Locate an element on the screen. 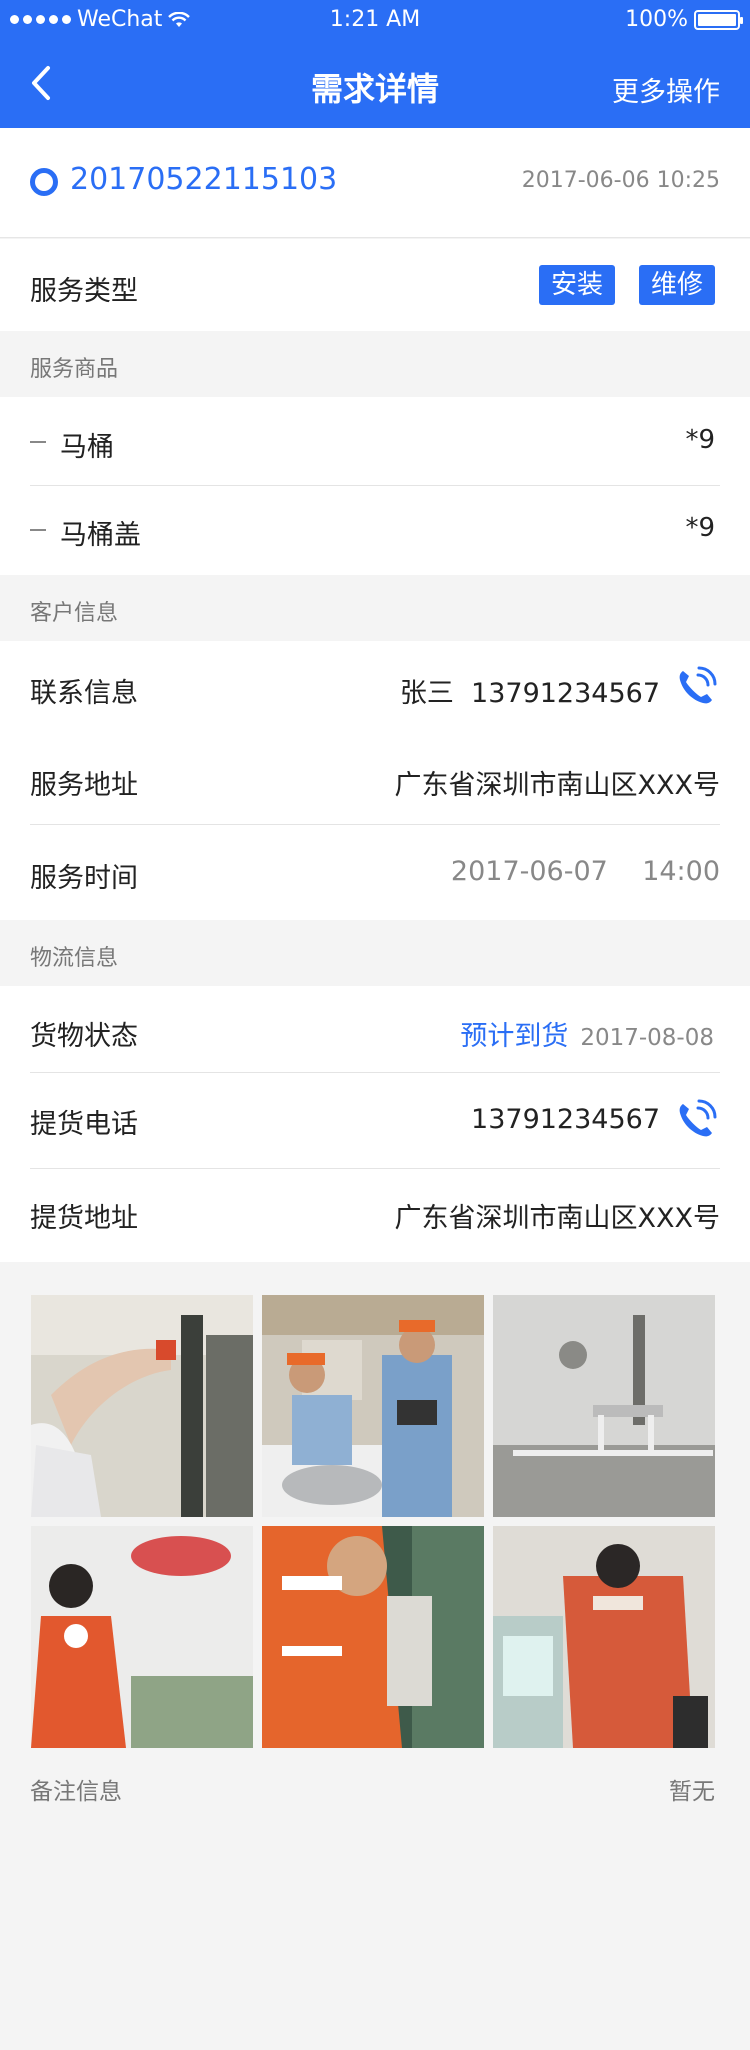  battery-percent: 100% is located at coordinates (656, 19).